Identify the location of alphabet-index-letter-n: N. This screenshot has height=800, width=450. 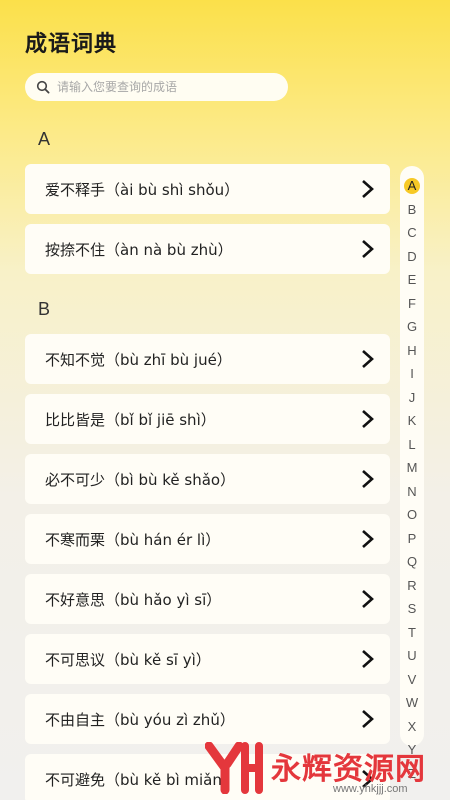
(412, 492).